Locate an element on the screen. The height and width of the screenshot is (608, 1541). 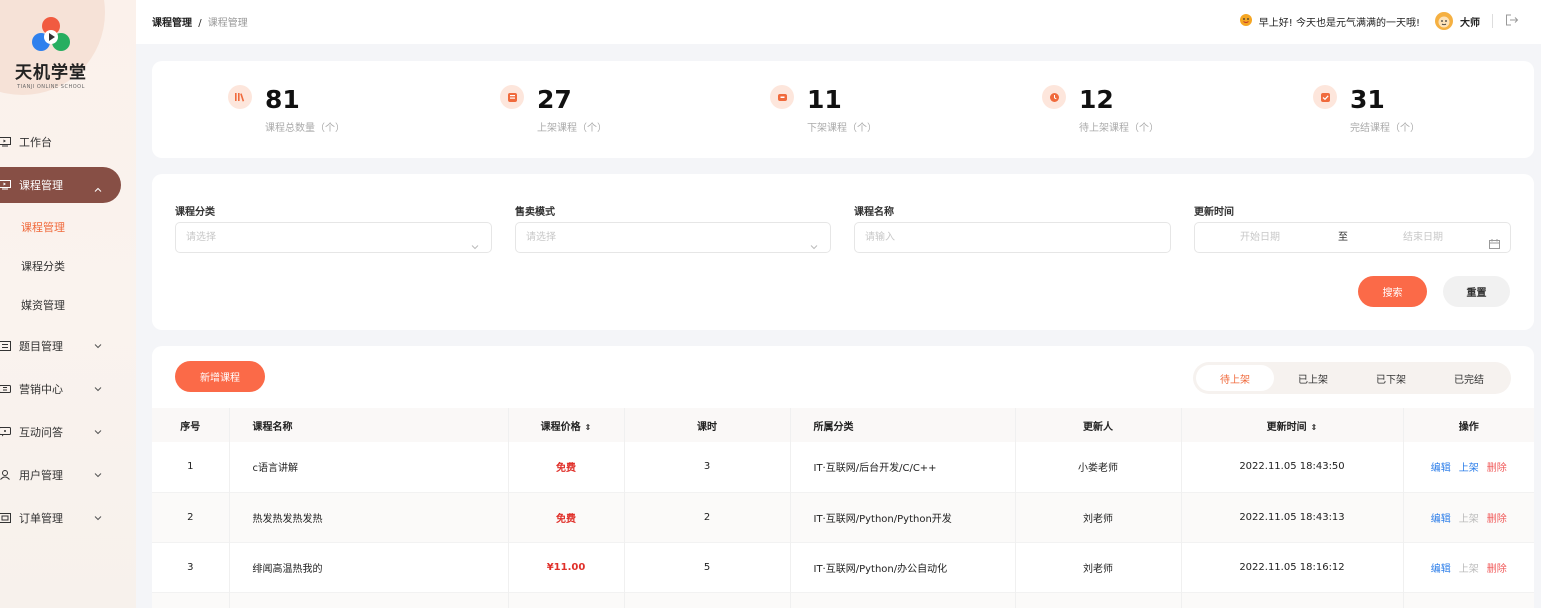
category-filter-label: 课程分类 is located at coordinates (195, 212).